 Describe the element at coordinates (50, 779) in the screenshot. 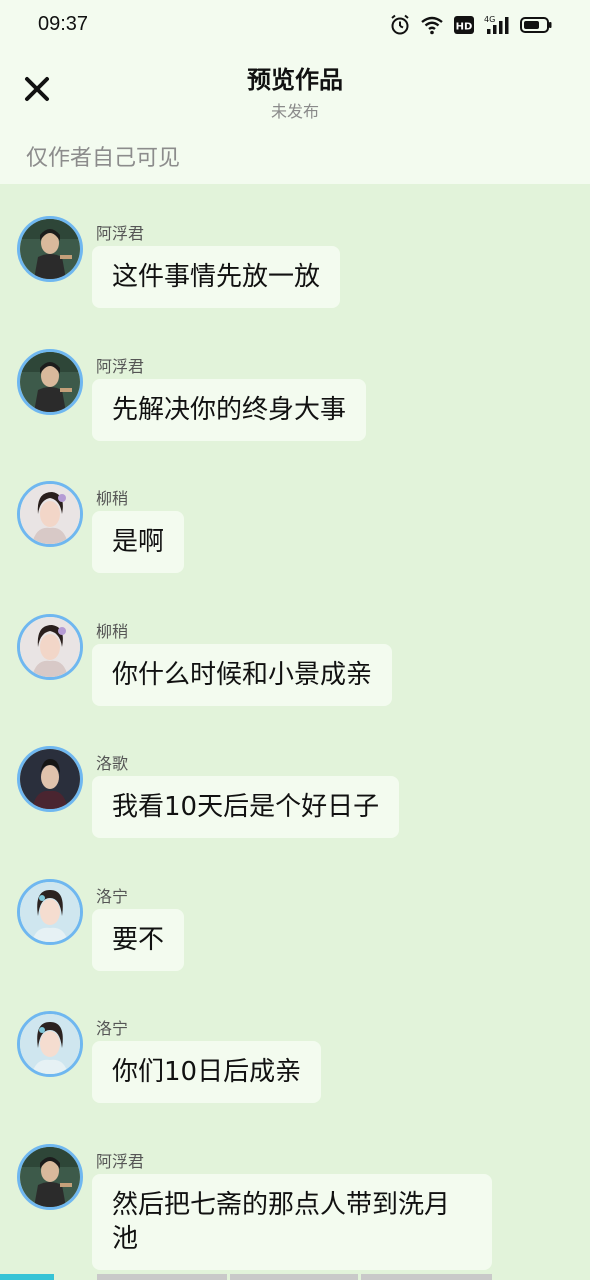

I see `avatar-luoge` at that location.